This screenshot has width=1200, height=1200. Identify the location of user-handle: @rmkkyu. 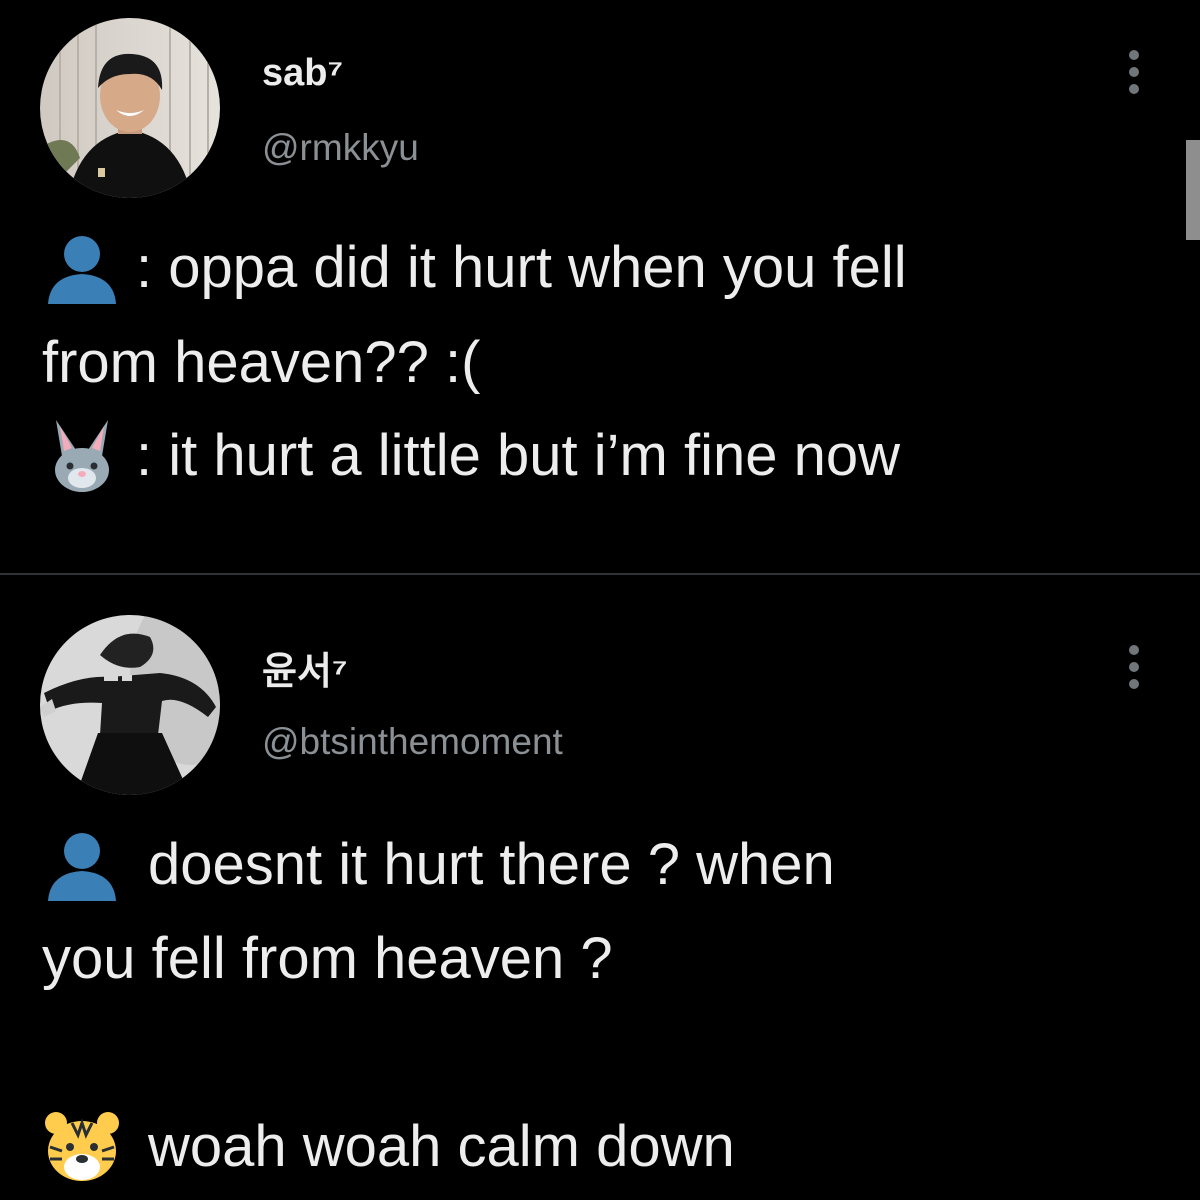
(340, 148).